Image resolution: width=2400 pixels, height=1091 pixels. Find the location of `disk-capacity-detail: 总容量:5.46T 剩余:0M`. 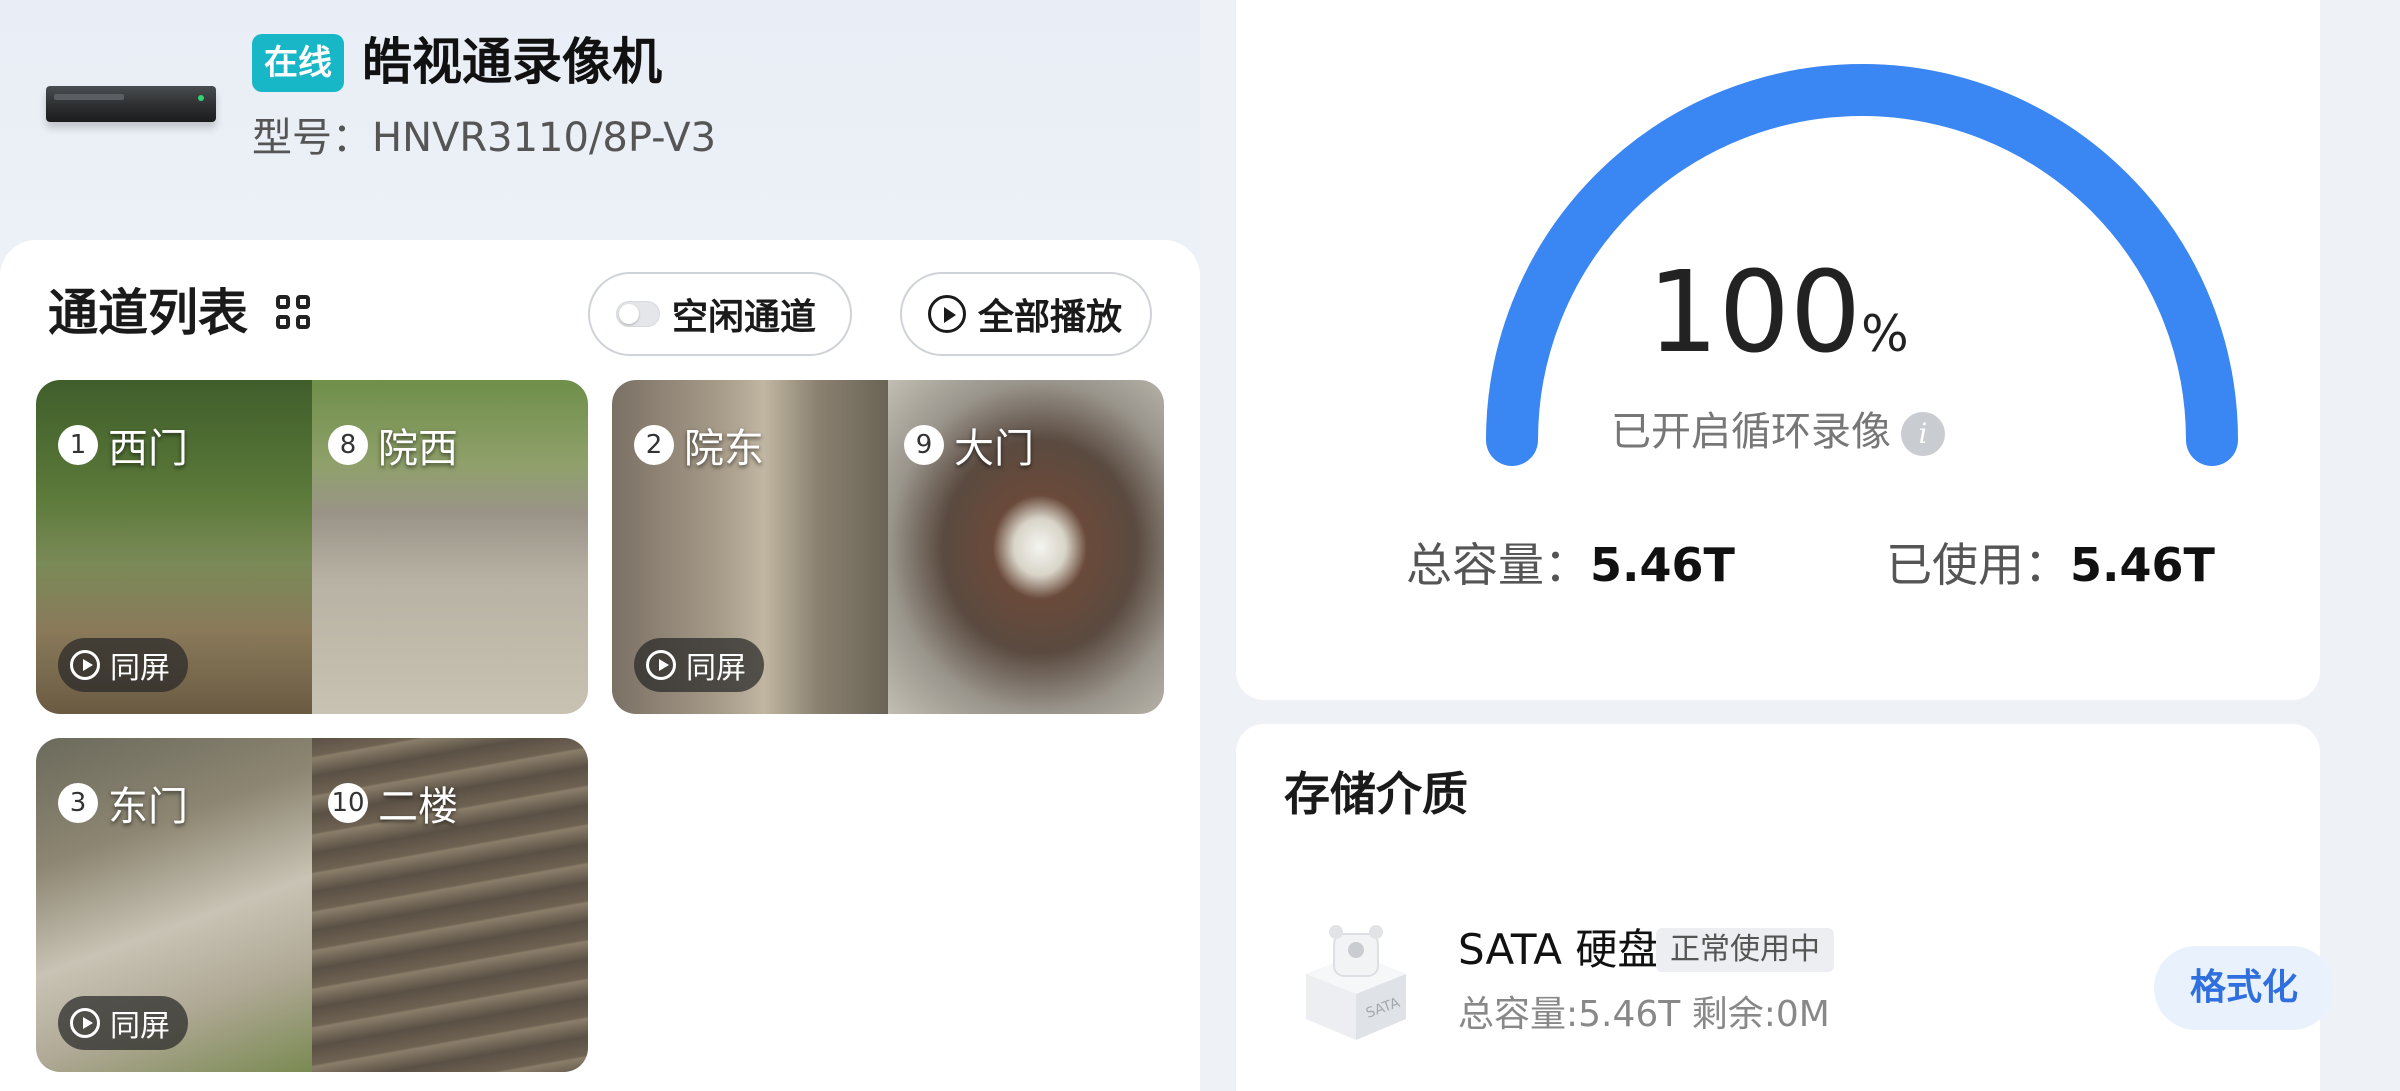

disk-capacity-detail: 总容量:5.46T 剩余:0M is located at coordinates (1644, 1014).